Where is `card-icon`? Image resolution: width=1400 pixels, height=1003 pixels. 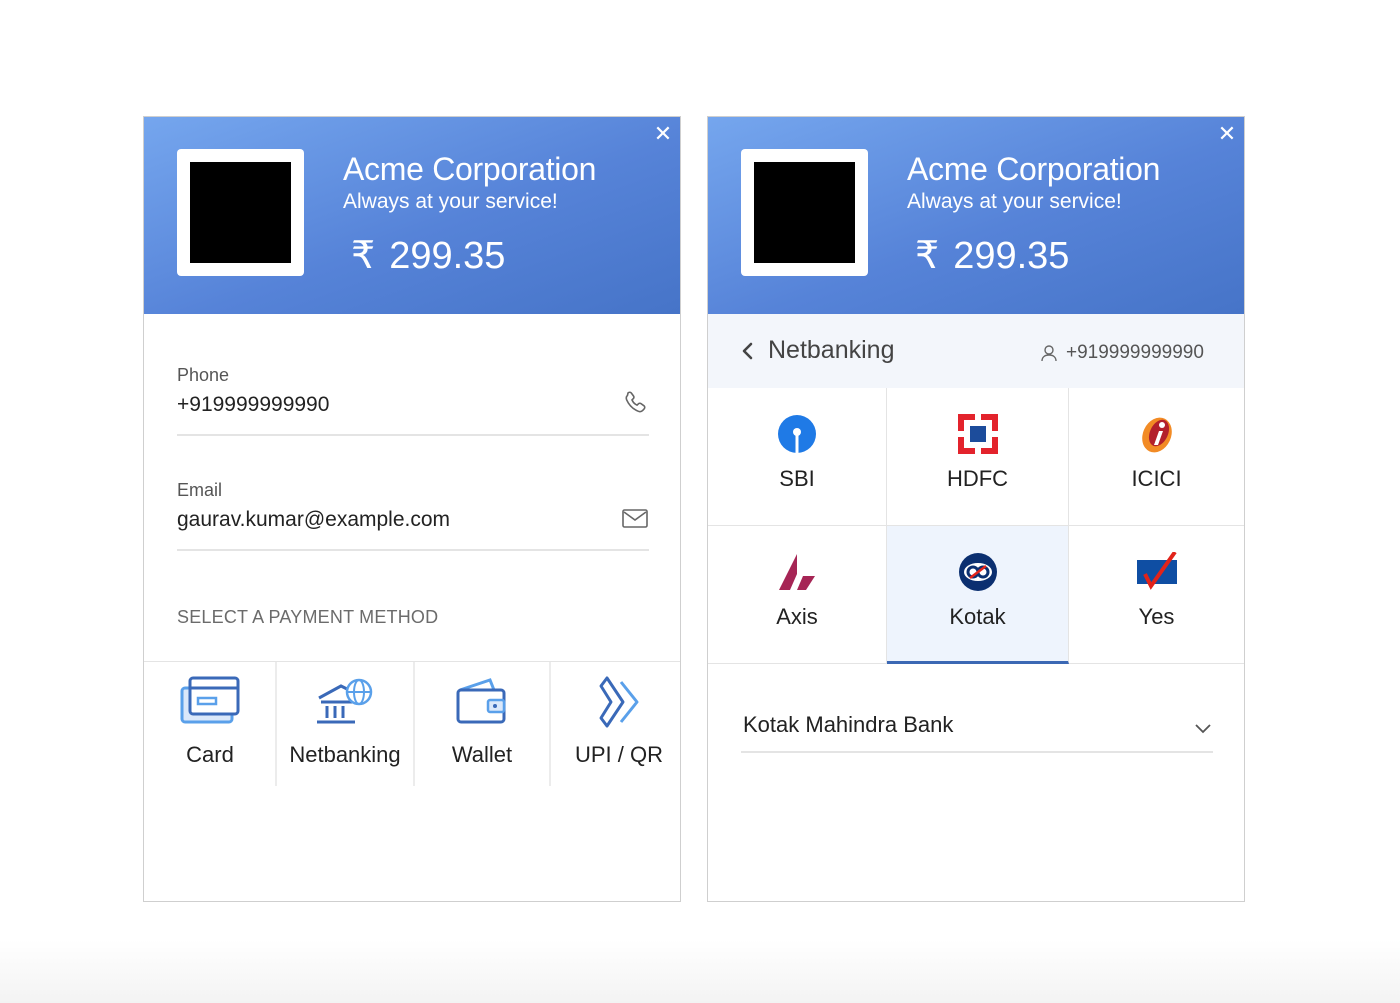 card-icon is located at coordinates (210, 700).